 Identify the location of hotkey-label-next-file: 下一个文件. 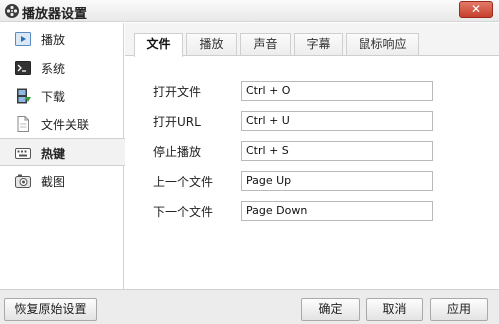
(183, 212).